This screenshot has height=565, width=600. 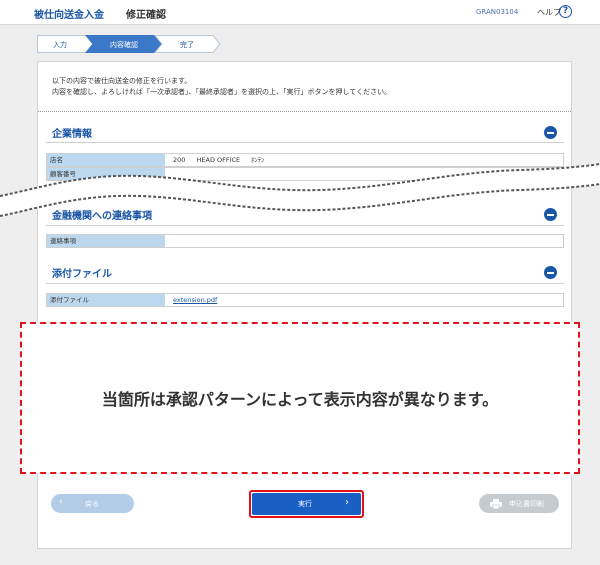 I want to click on step-complete: 完了, so click(x=187, y=44).